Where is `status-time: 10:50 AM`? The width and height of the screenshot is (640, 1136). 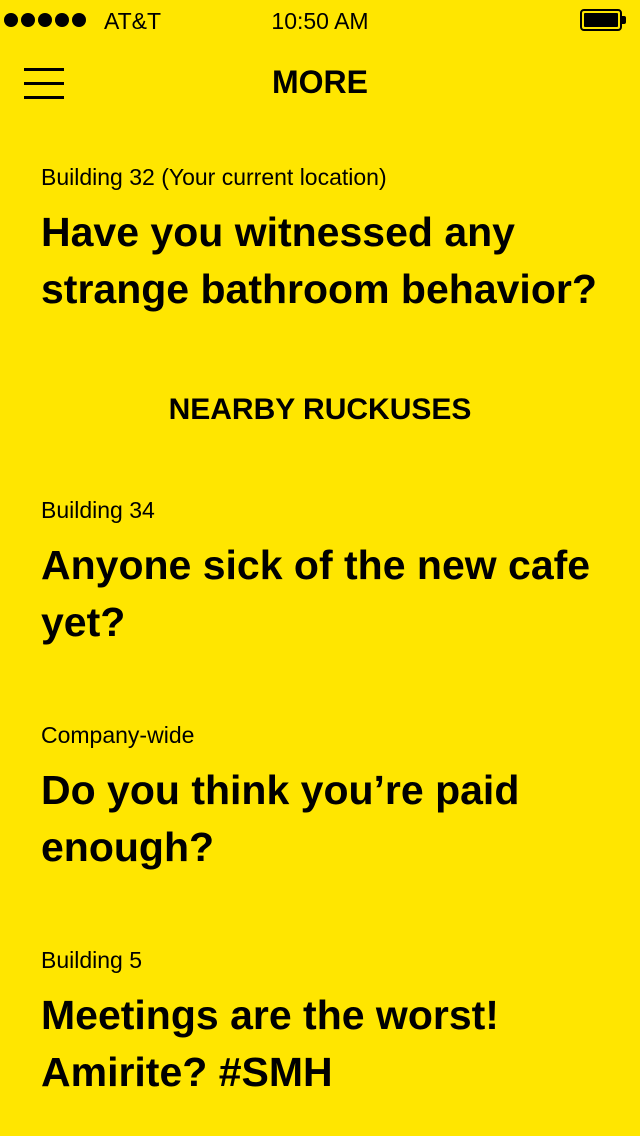
status-time: 10:50 AM is located at coordinates (320, 21).